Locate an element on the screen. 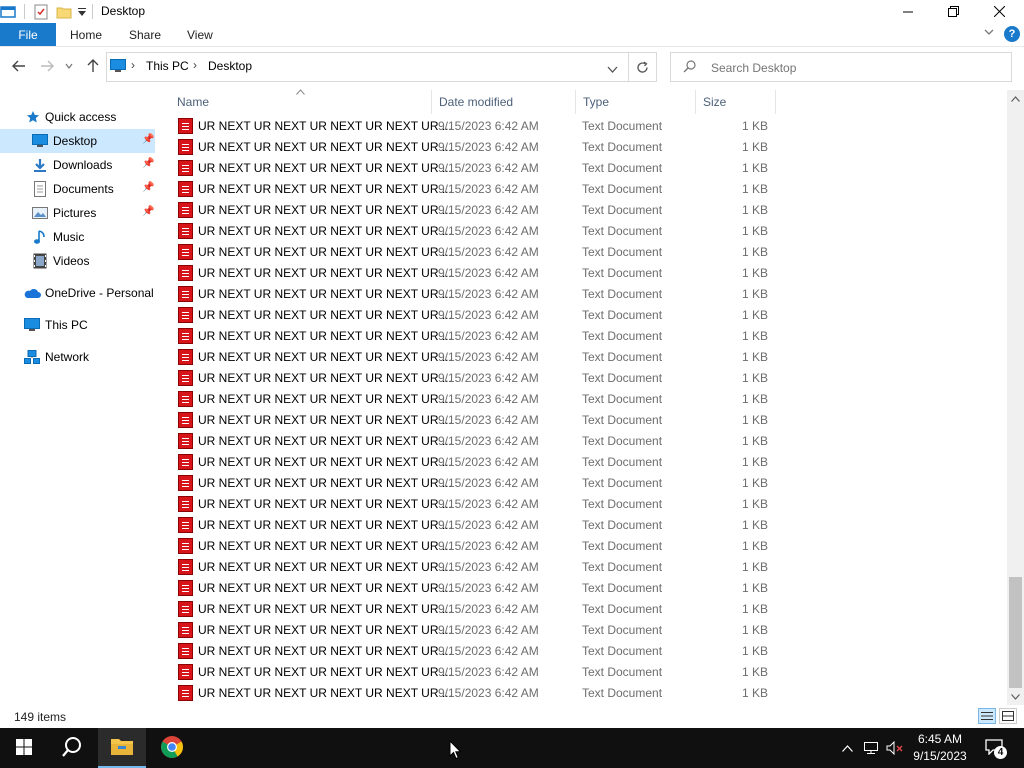 The height and width of the screenshot is (768, 1024). nav-label: Quick access is located at coordinates (81, 117).